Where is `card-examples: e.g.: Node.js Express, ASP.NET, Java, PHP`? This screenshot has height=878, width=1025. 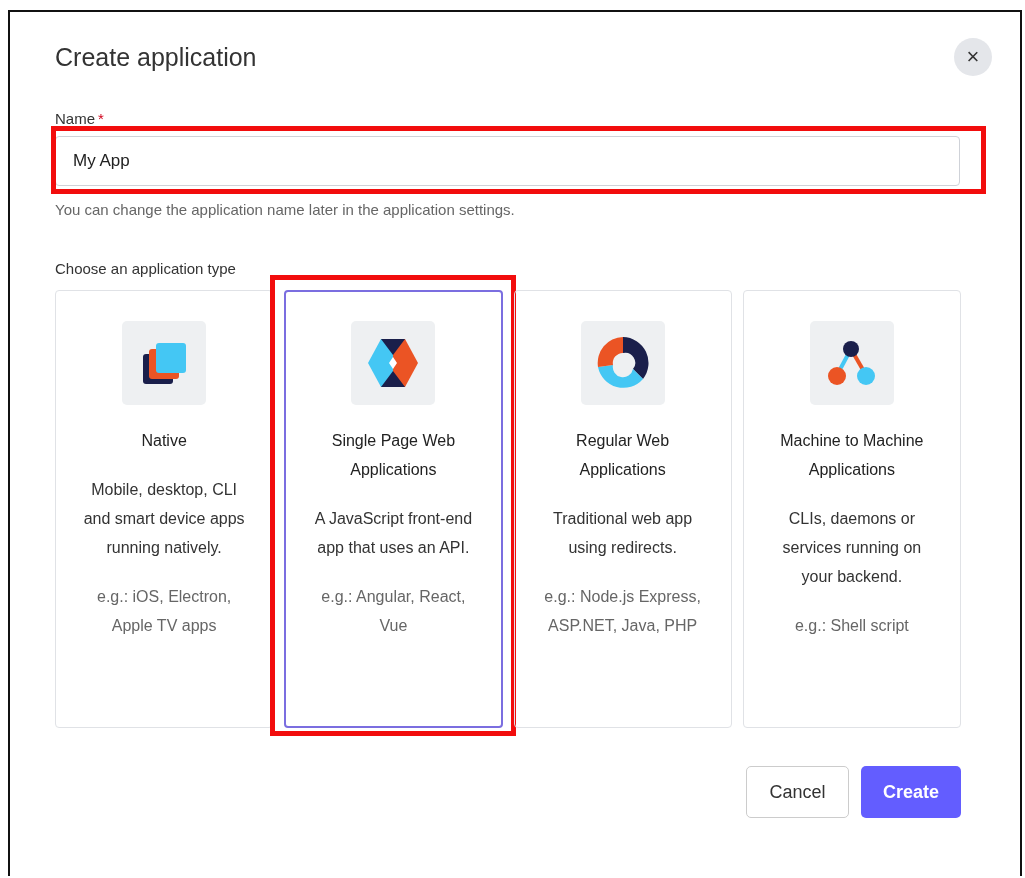 card-examples: e.g.: Node.js Express, ASP.NET, Java, PHP is located at coordinates (622, 611).